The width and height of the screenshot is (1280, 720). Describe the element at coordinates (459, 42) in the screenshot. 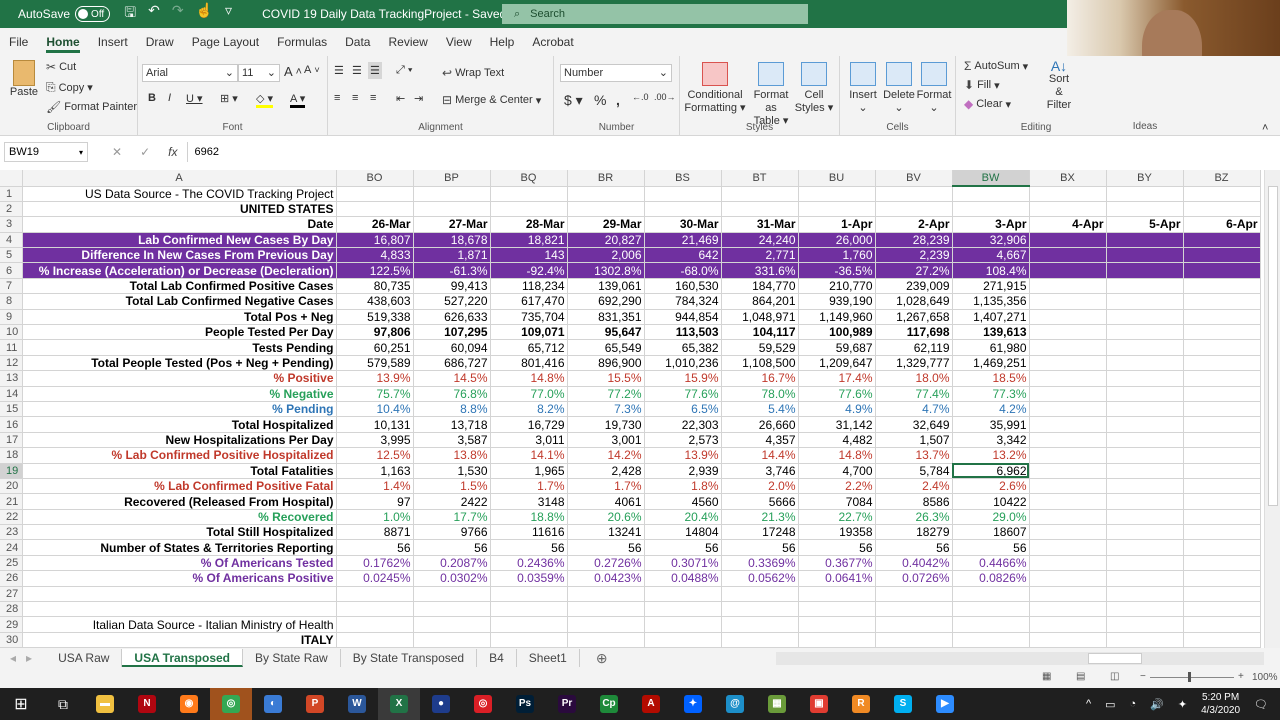

I see `tab-view: View` at that location.